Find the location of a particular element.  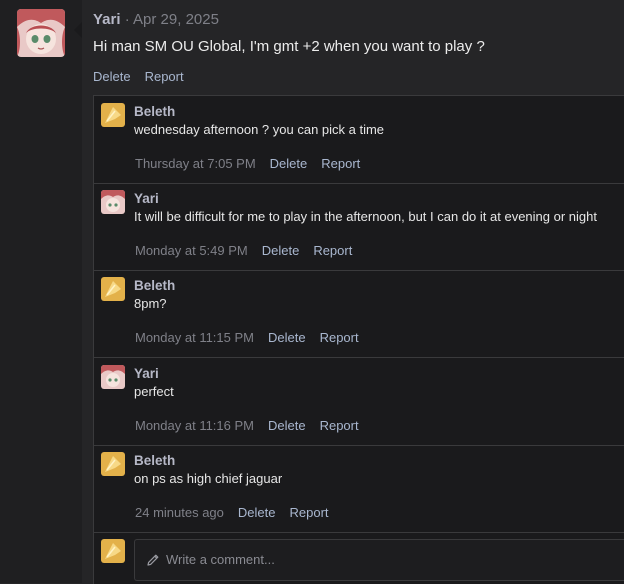

post-author: Yari is located at coordinates (107, 19).